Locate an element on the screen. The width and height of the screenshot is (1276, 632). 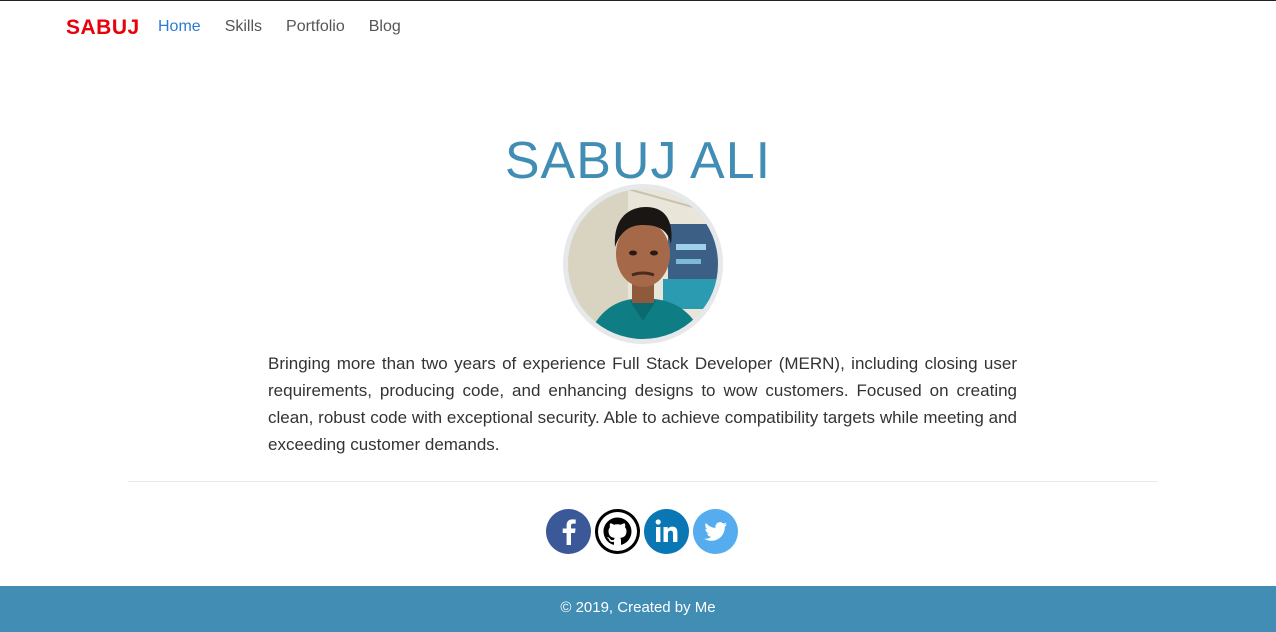
page-title: SABUJ ALI is located at coordinates (638, 160).